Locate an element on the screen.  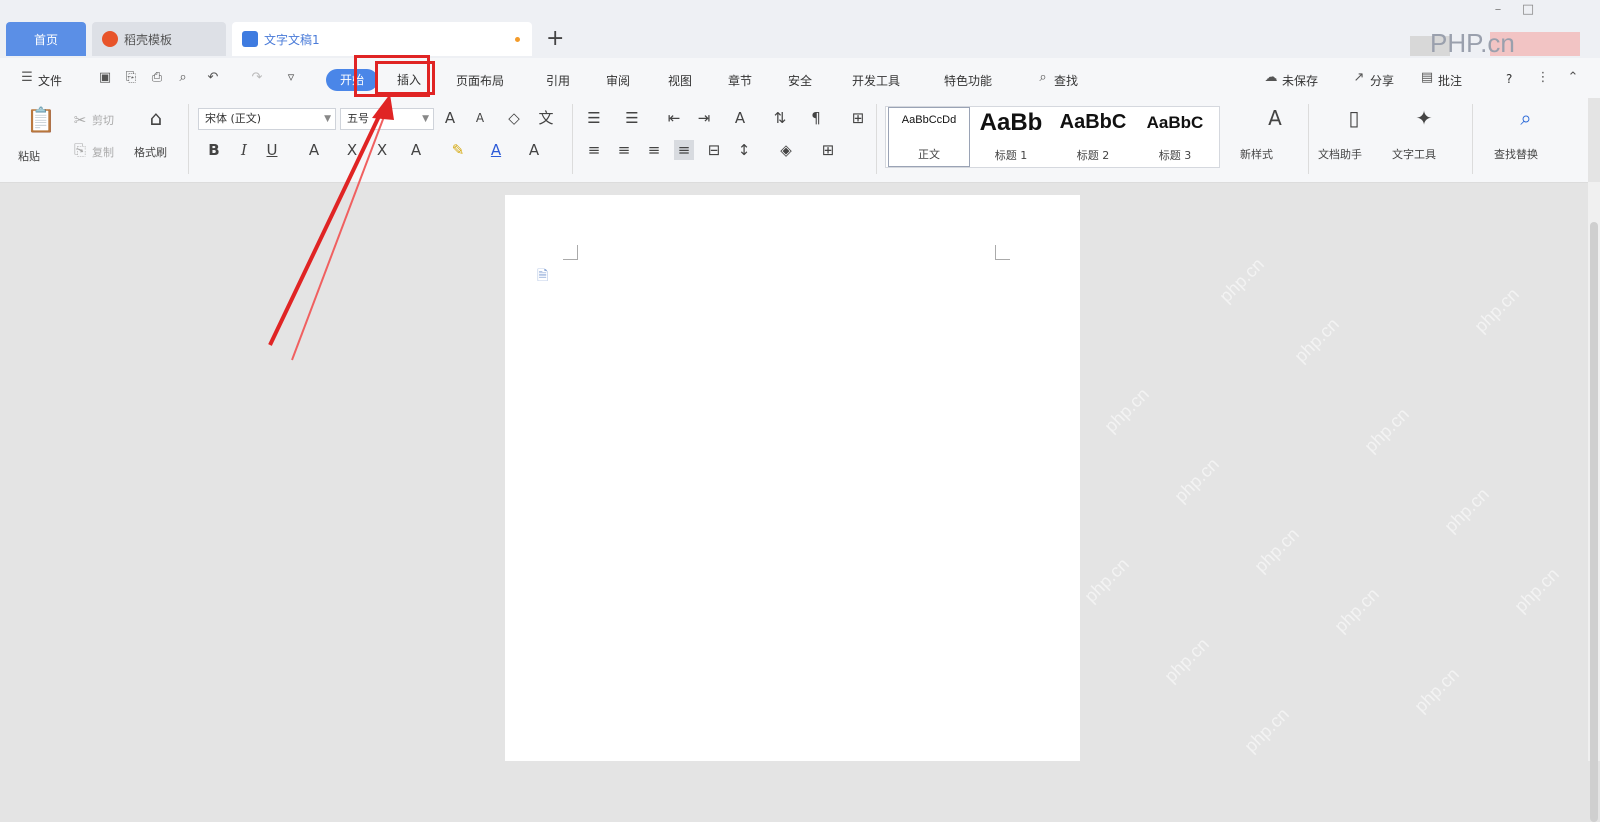
redo-icon: ↷ is located at coordinates (257, 78).